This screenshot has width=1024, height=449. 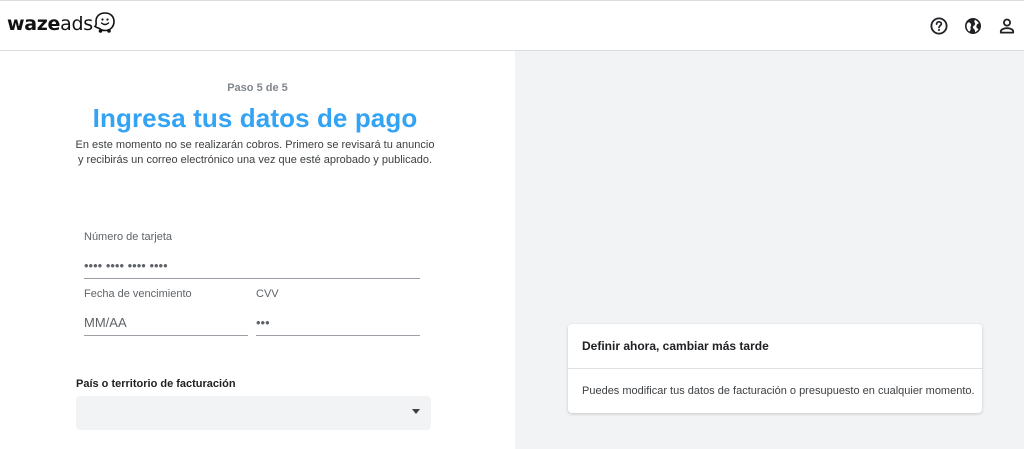 I want to click on globe-icon, so click(x=973, y=26).